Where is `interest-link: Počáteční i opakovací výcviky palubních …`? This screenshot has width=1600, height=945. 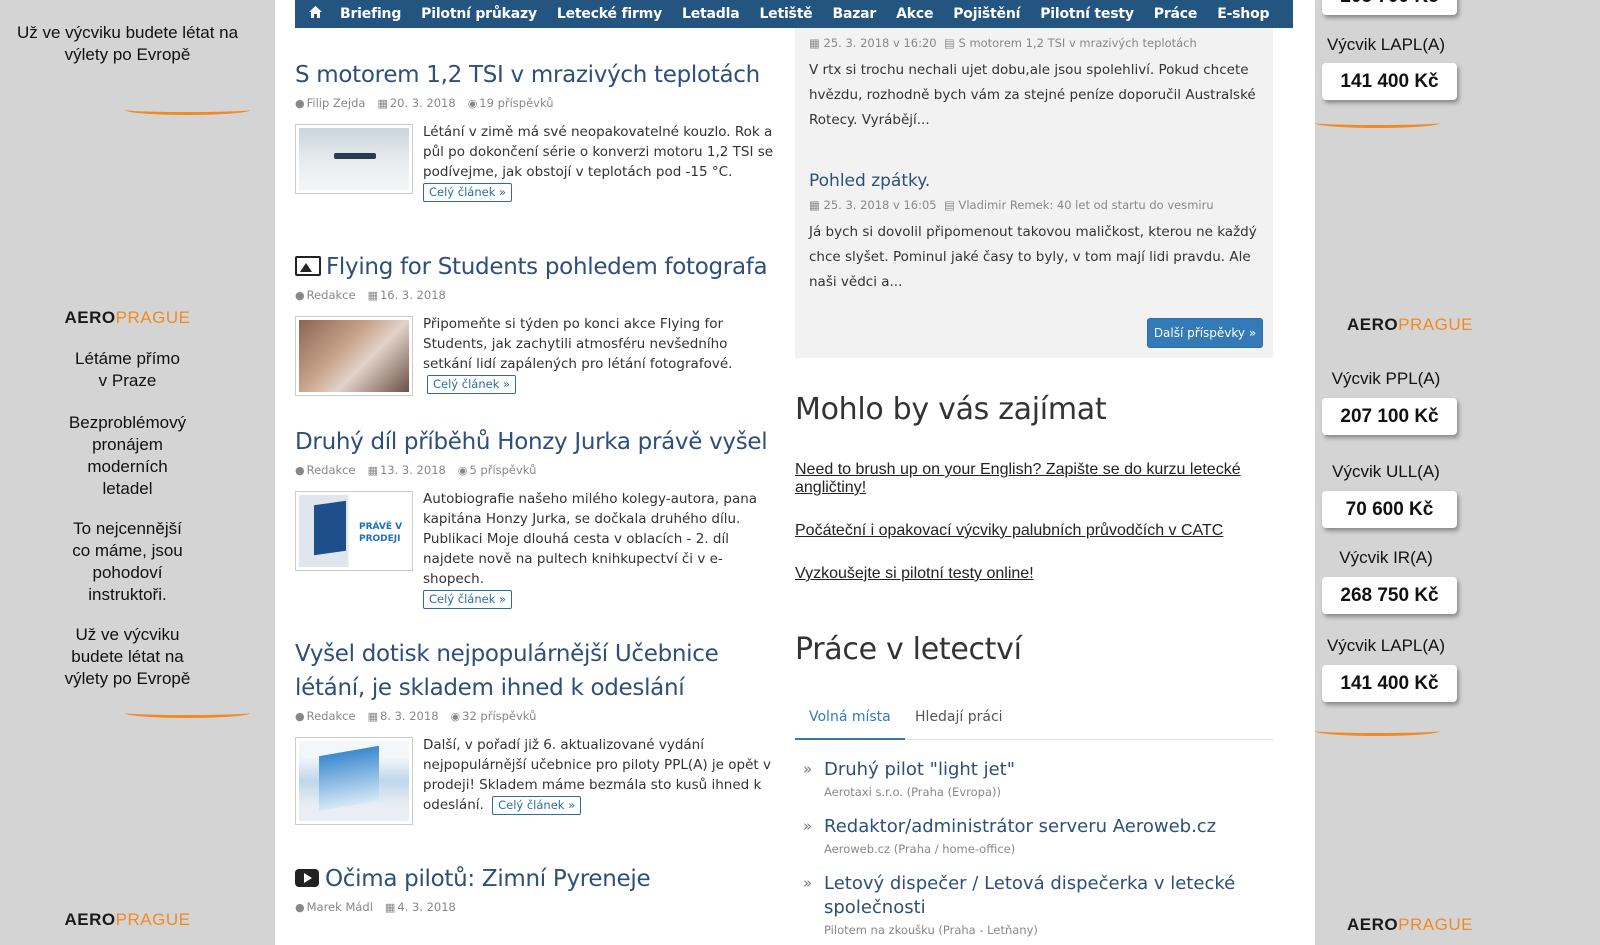
interest-link: Počáteční i opakovací výcviky palubních … is located at coordinates (1030, 531).